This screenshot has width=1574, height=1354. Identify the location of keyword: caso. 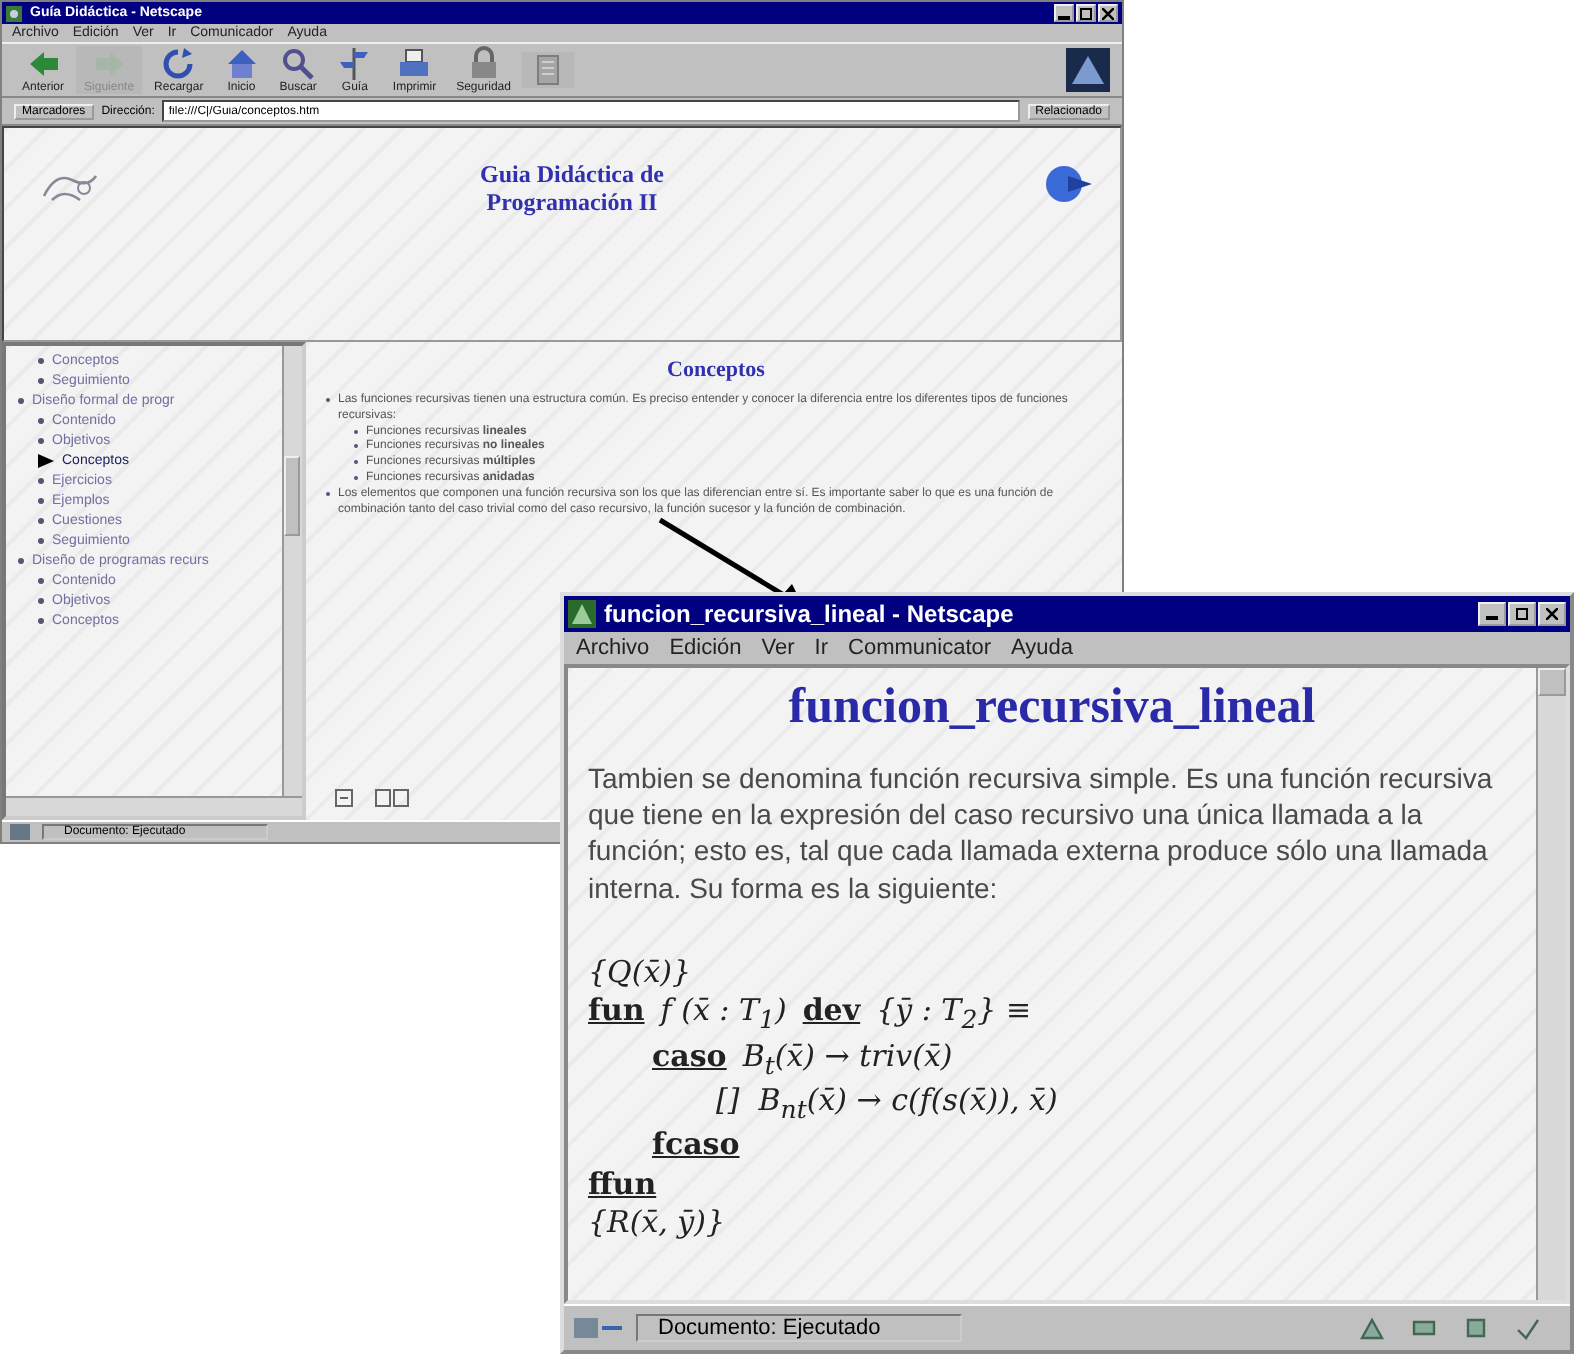
(689, 1057).